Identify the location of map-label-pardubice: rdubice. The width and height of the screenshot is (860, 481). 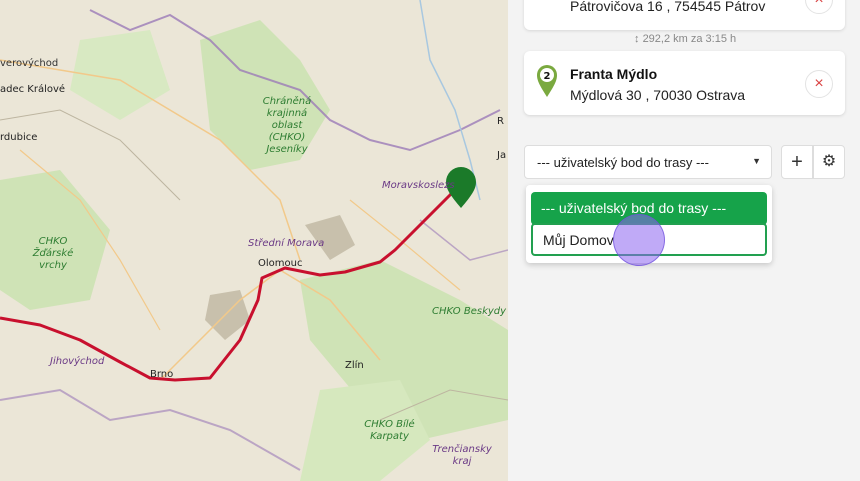
(19, 137).